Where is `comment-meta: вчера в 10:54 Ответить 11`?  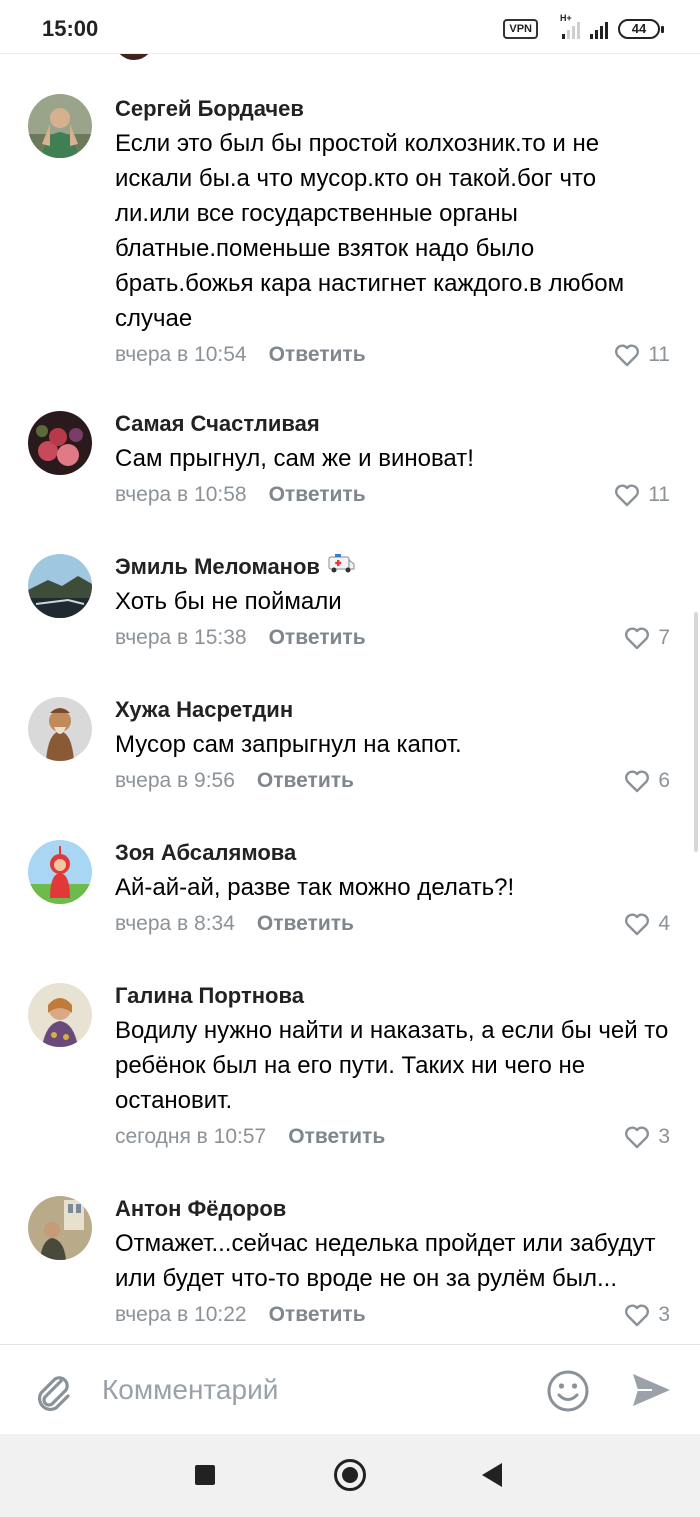 comment-meta: вчера в 10:54 Ответить 11 is located at coordinates (392, 355).